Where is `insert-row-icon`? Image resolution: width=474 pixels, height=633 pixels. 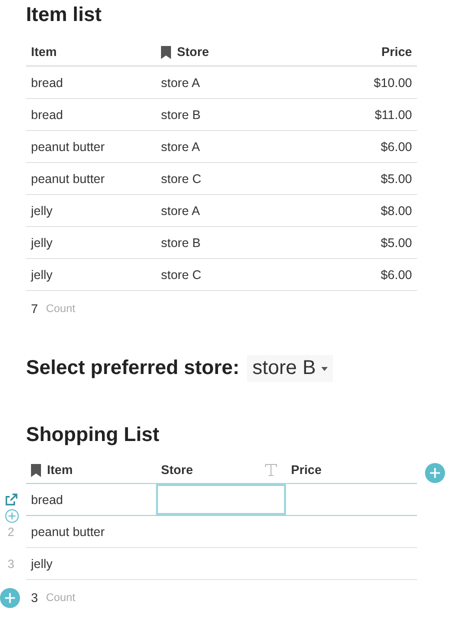 insert-row-icon is located at coordinates (12, 516).